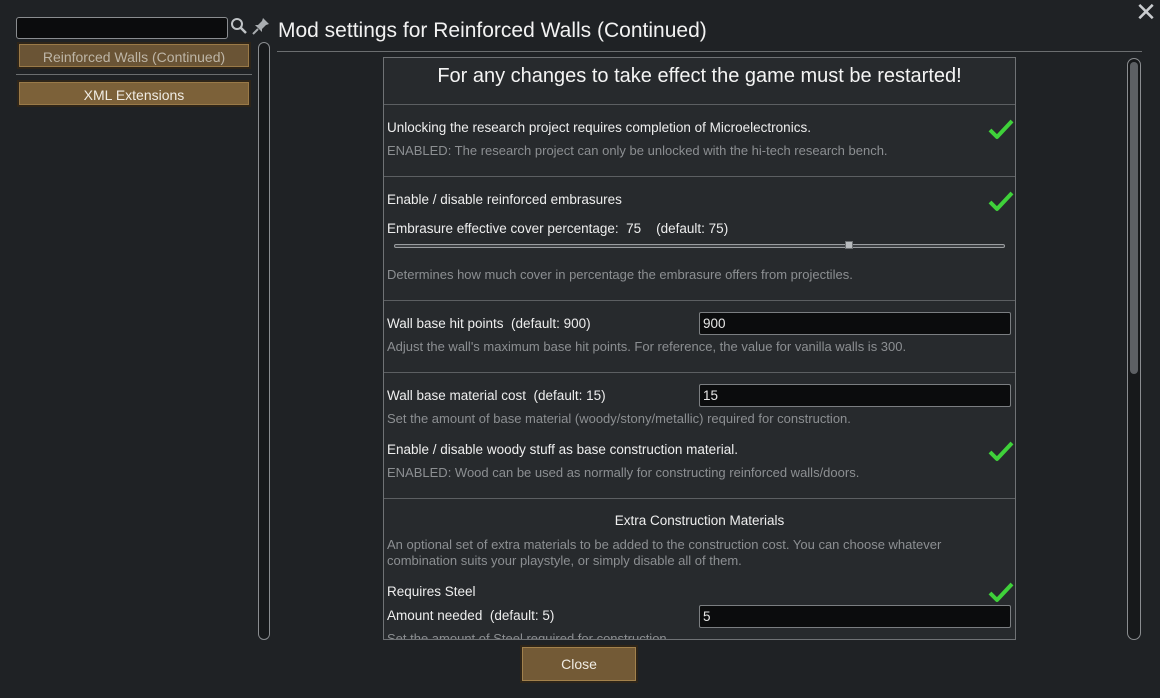  I want to click on research-checkbox, so click(1001, 129).